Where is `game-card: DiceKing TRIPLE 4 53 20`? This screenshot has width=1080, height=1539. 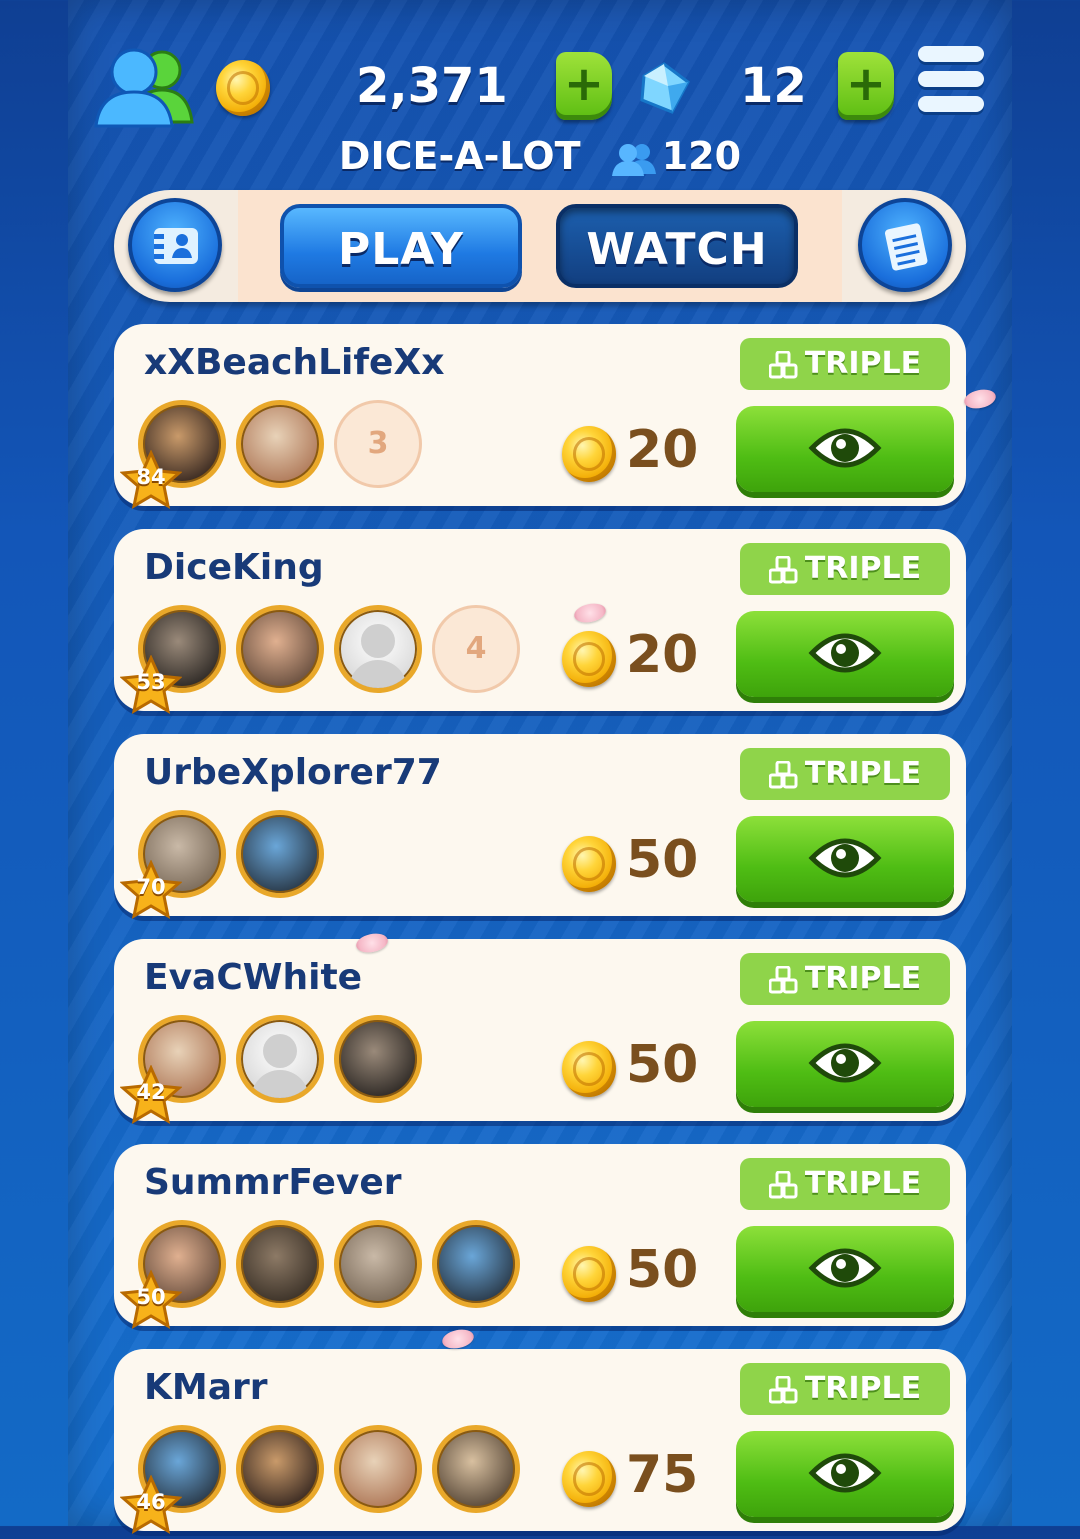
game-card: DiceKing TRIPLE 4 53 20 is located at coordinates (540, 621).